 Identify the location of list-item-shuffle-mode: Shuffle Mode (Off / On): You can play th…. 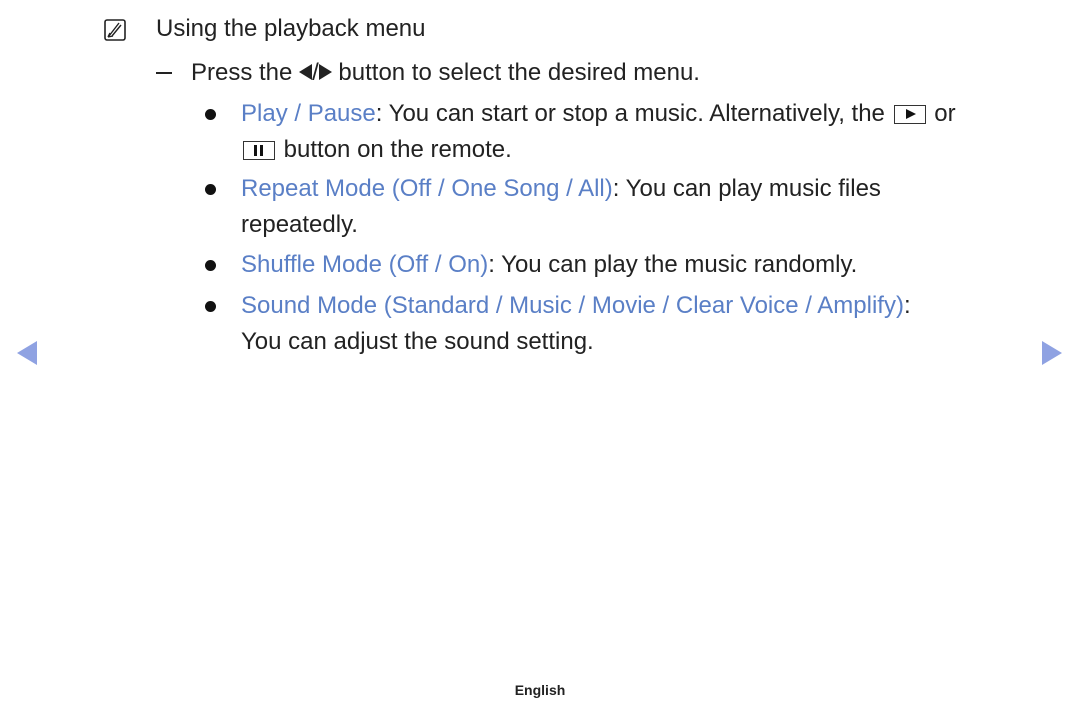
(549, 265).